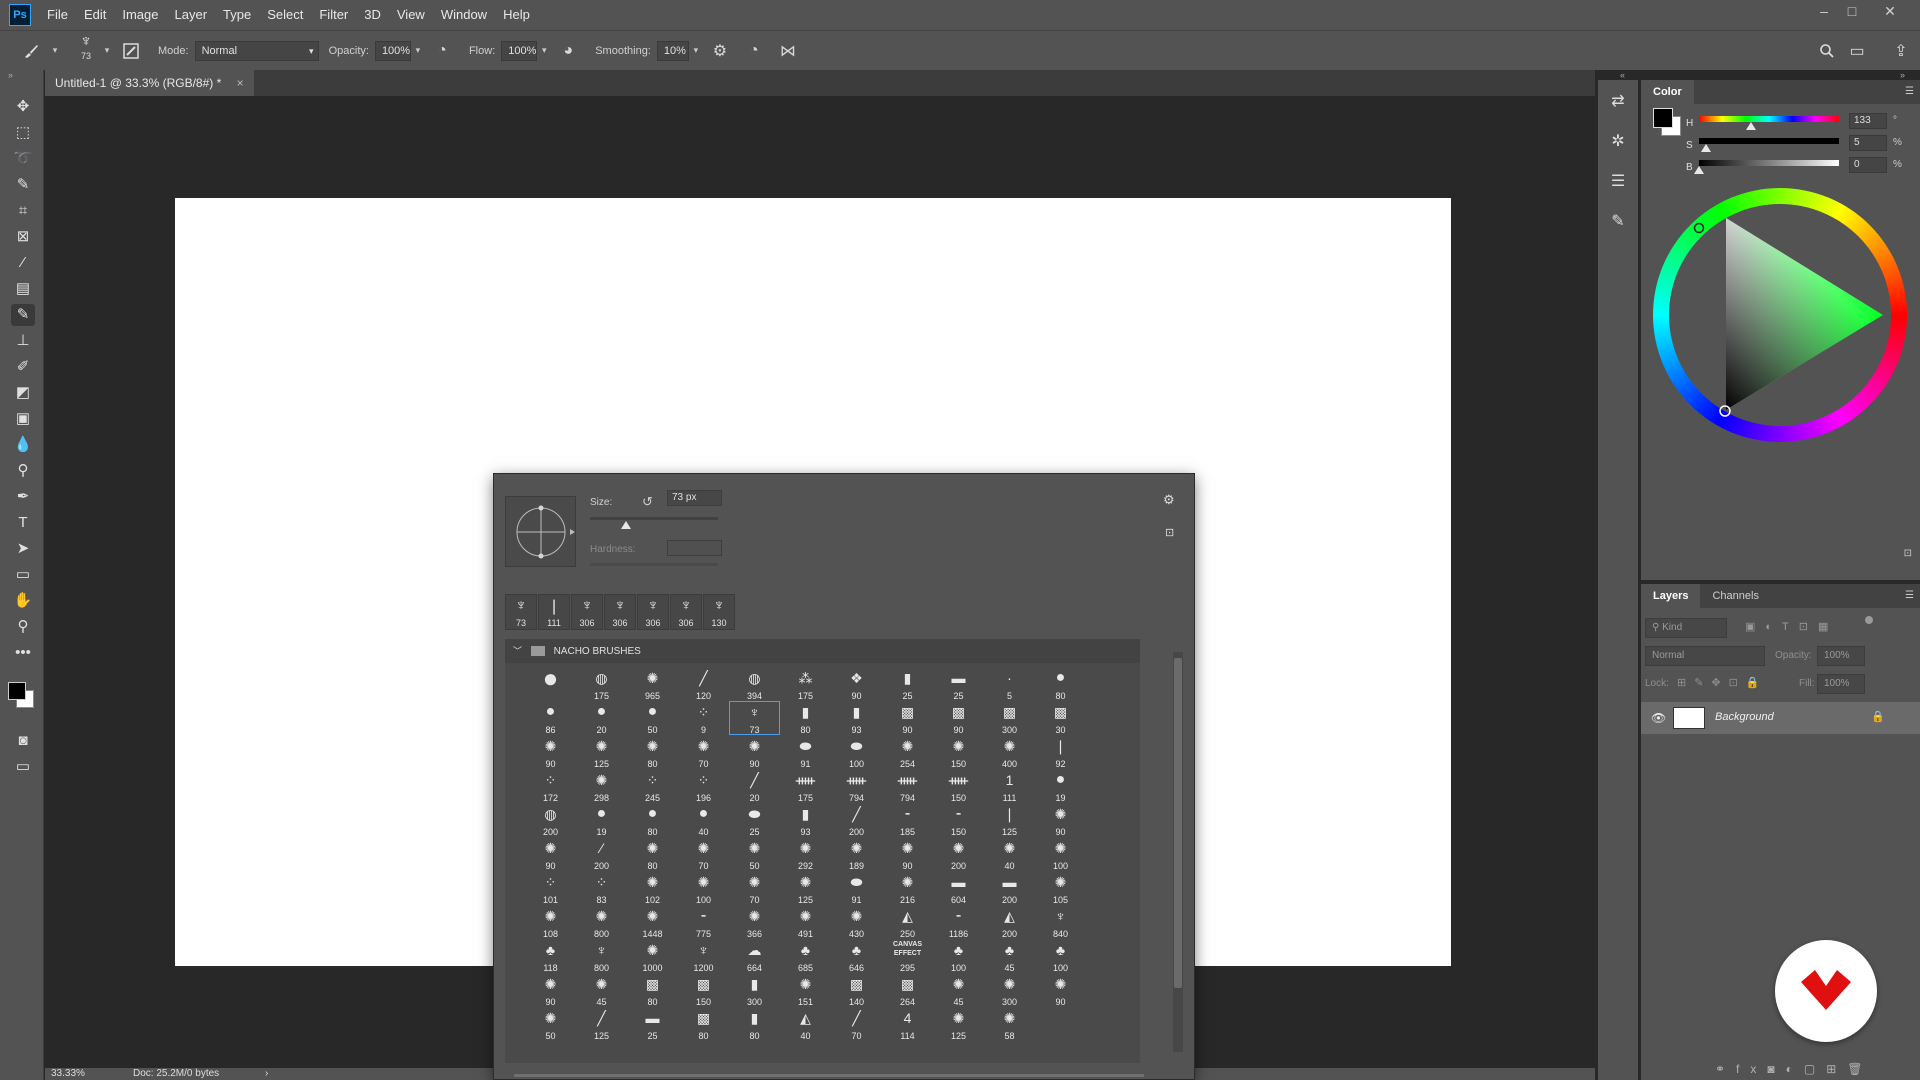 This screenshot has width=1920, height=1080. Describe the element at coordinates (517, 651) in the screenshot. I see `chevron-down-icon: ﹀` at that location.